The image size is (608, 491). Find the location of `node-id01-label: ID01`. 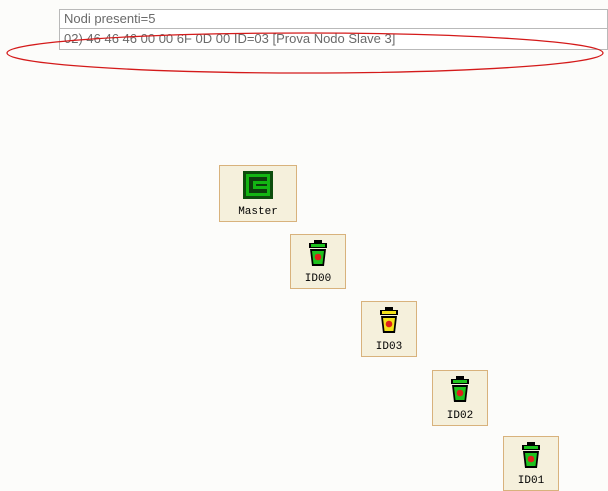

node-id01-label: ID01 is located at coordinates (531, 481).